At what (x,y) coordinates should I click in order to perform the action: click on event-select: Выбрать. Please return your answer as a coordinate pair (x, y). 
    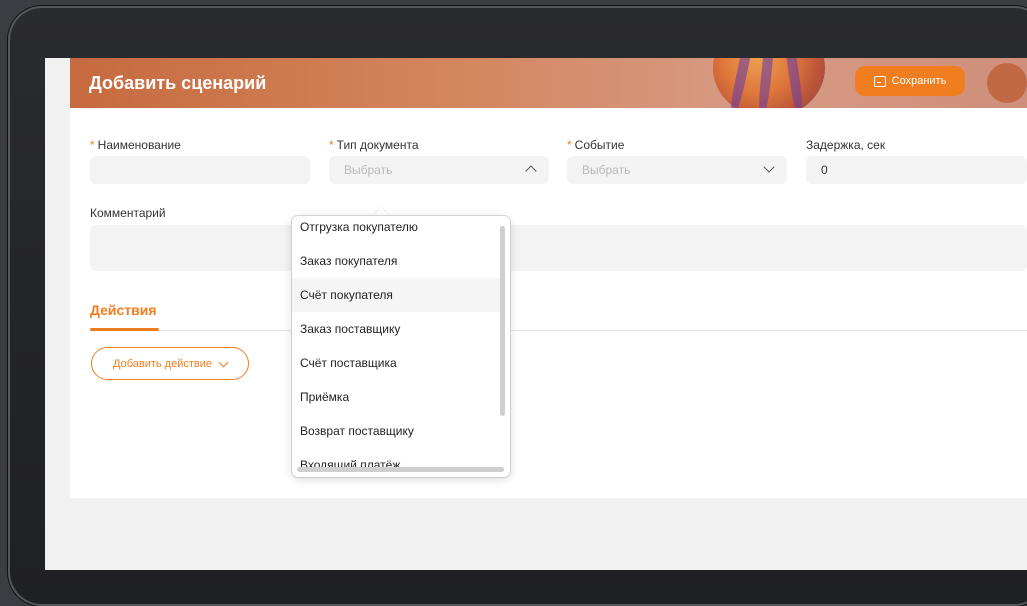
    Looking at the image, I should click on (677, 170).